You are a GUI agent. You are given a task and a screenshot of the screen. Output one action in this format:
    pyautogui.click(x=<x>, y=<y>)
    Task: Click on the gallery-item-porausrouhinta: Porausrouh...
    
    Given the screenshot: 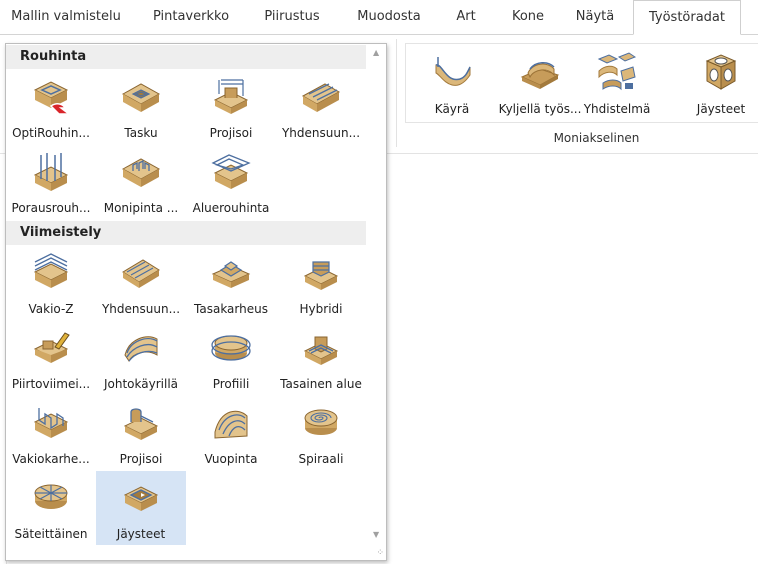 What is the action you would take?
    pyautogui.click(x=51, y=182)
    